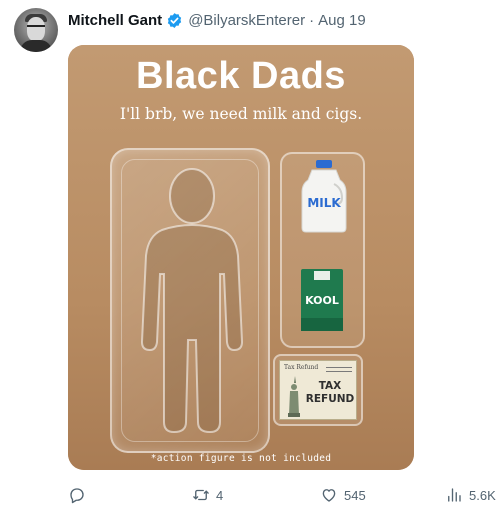 Image resolution: width=500 pixels, height=518 pixels. I want to click on views-count: 5.6K, so click(482, 495).